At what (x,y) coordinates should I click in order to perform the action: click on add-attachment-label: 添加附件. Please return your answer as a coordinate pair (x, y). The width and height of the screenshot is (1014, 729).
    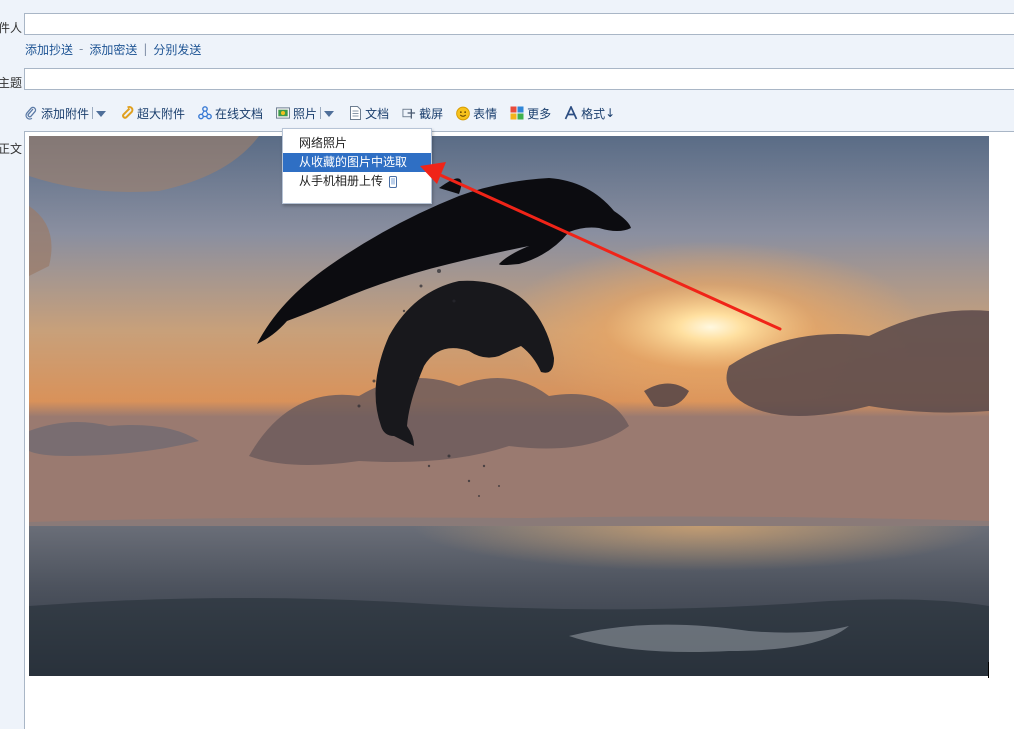
    Looking at the image, I should click on (65, 113).